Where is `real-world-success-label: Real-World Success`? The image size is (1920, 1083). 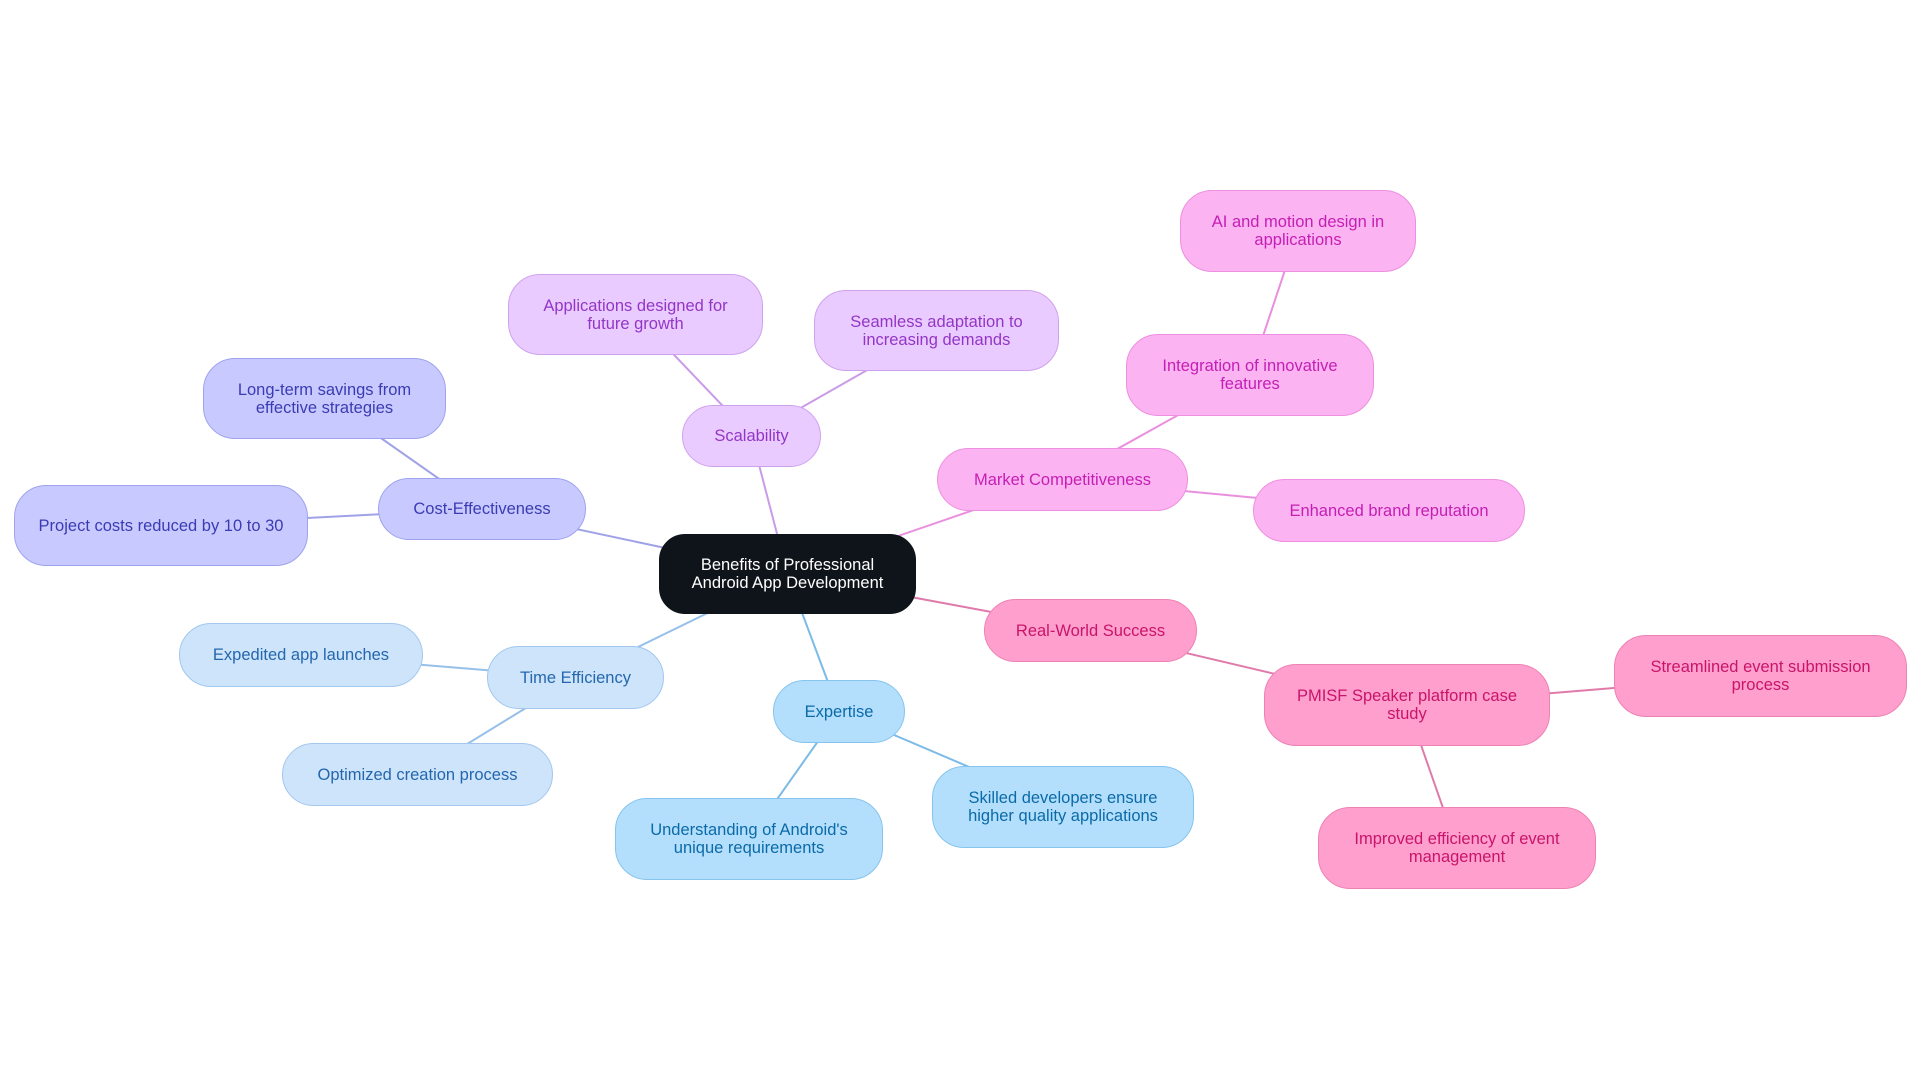 real-world-success-label: Real-World Success is located at coordinates (1090, 630).